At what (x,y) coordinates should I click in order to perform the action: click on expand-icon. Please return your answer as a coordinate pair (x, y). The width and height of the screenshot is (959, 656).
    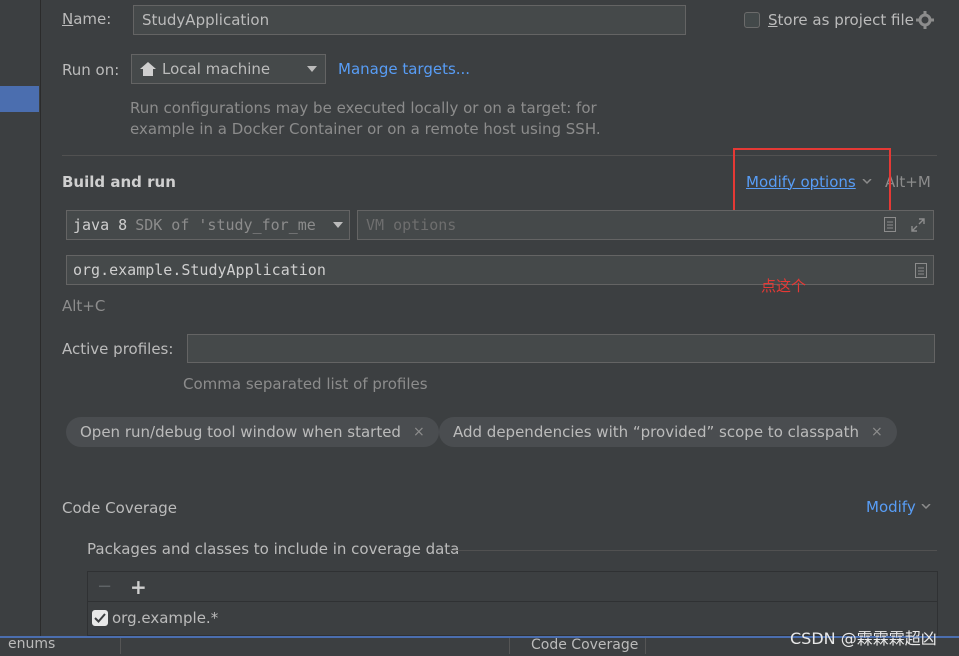
    Looking at the image, I should click on (918, 225).